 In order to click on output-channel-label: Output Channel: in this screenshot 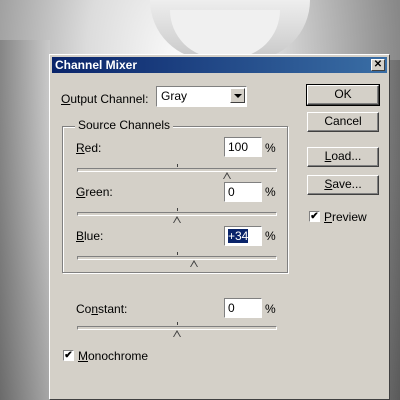, I will do `click(105, 99)`.